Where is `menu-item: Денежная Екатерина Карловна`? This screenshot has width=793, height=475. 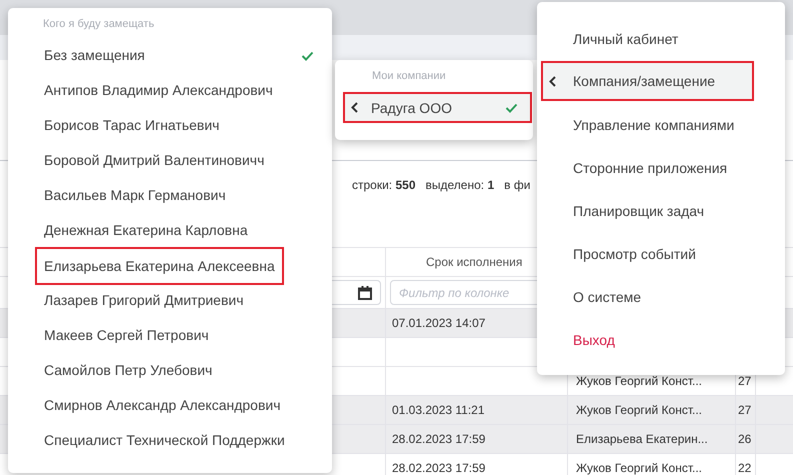 menu-item: Денежная Екатерина Карловна is located at coordinates (146, 230).